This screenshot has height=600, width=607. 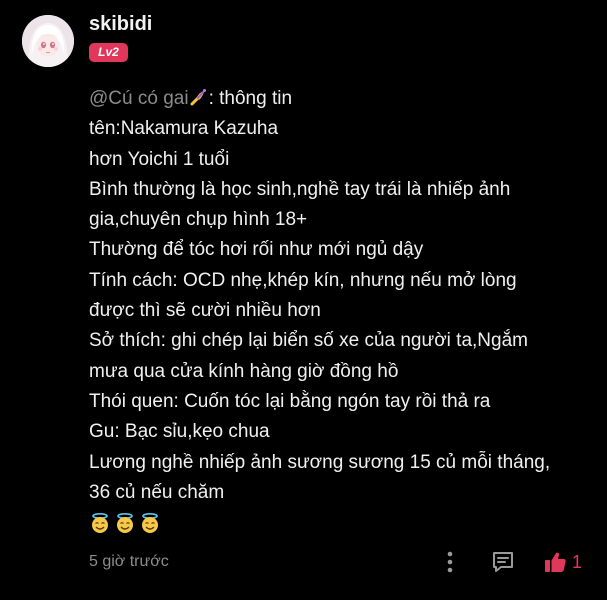 I want to click on reply-icon, so click(x=503, y=562).